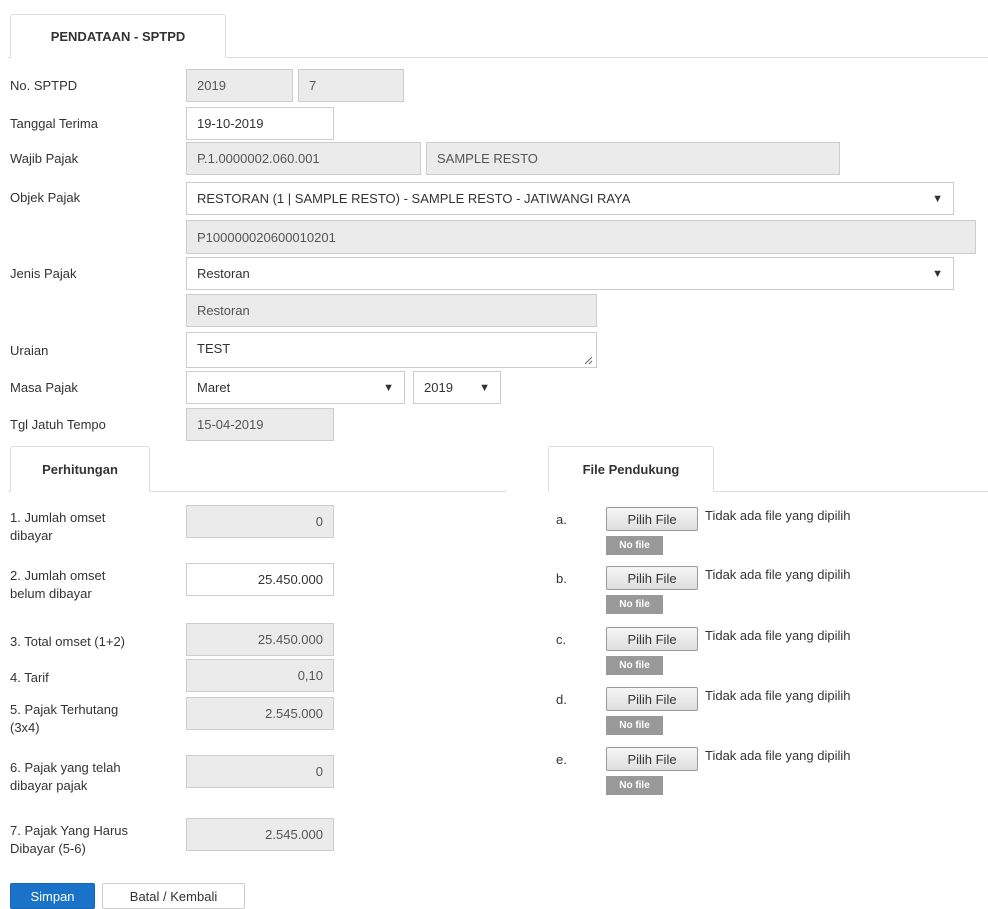 The height and width of the screenshot is (909, 988). Describe the element at coordinates (54, 123) in the screenshot. I see `tanggal-terima-label: Tanggal Terima` at that location.